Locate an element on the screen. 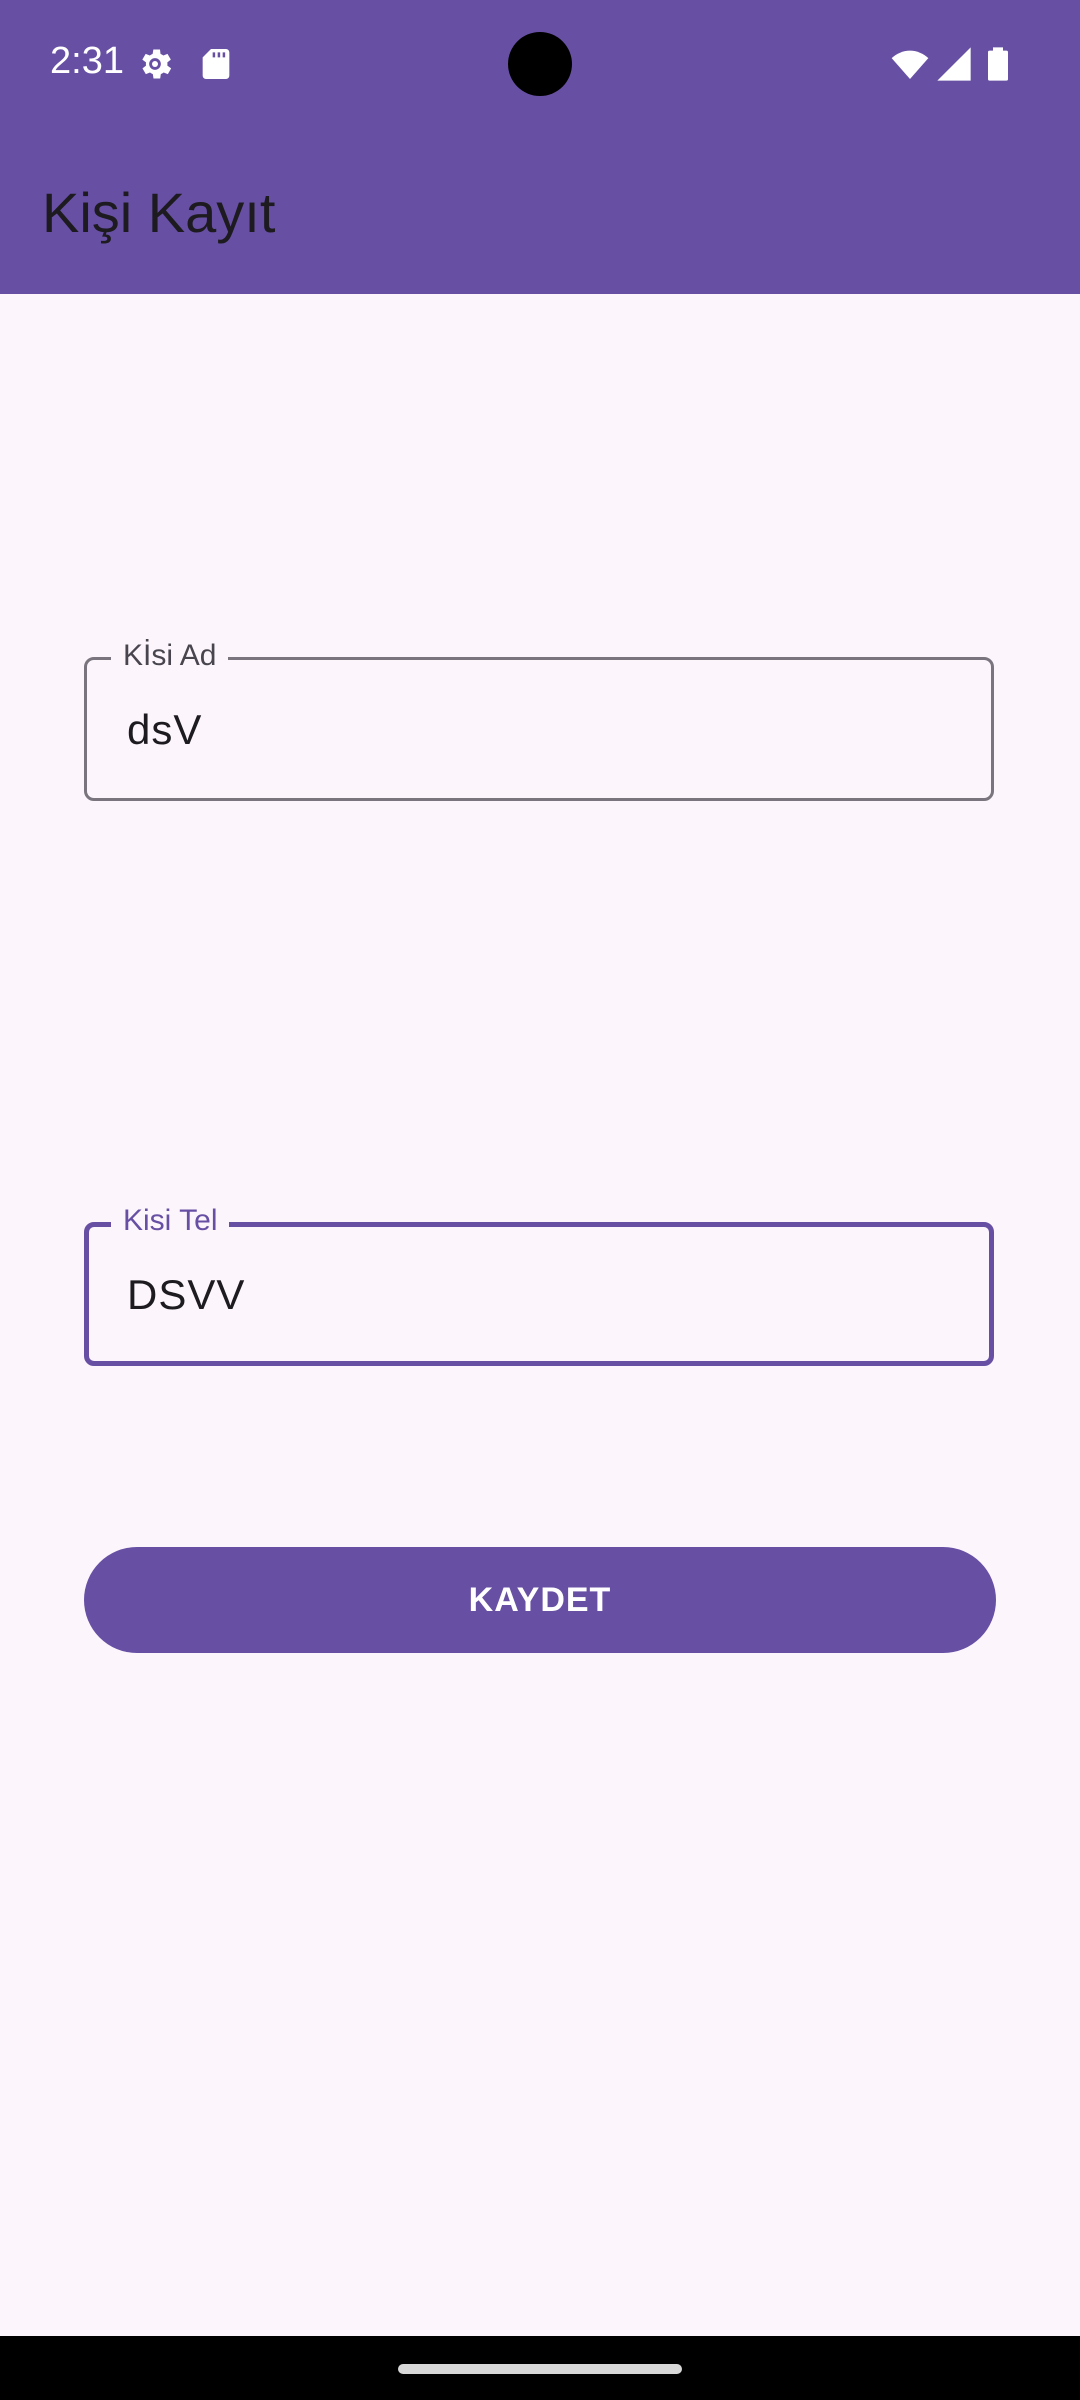 Image resolution: width=1080 pixels, height=2400 pixels. settings-gear-icon is located at coordinates (155, 64).